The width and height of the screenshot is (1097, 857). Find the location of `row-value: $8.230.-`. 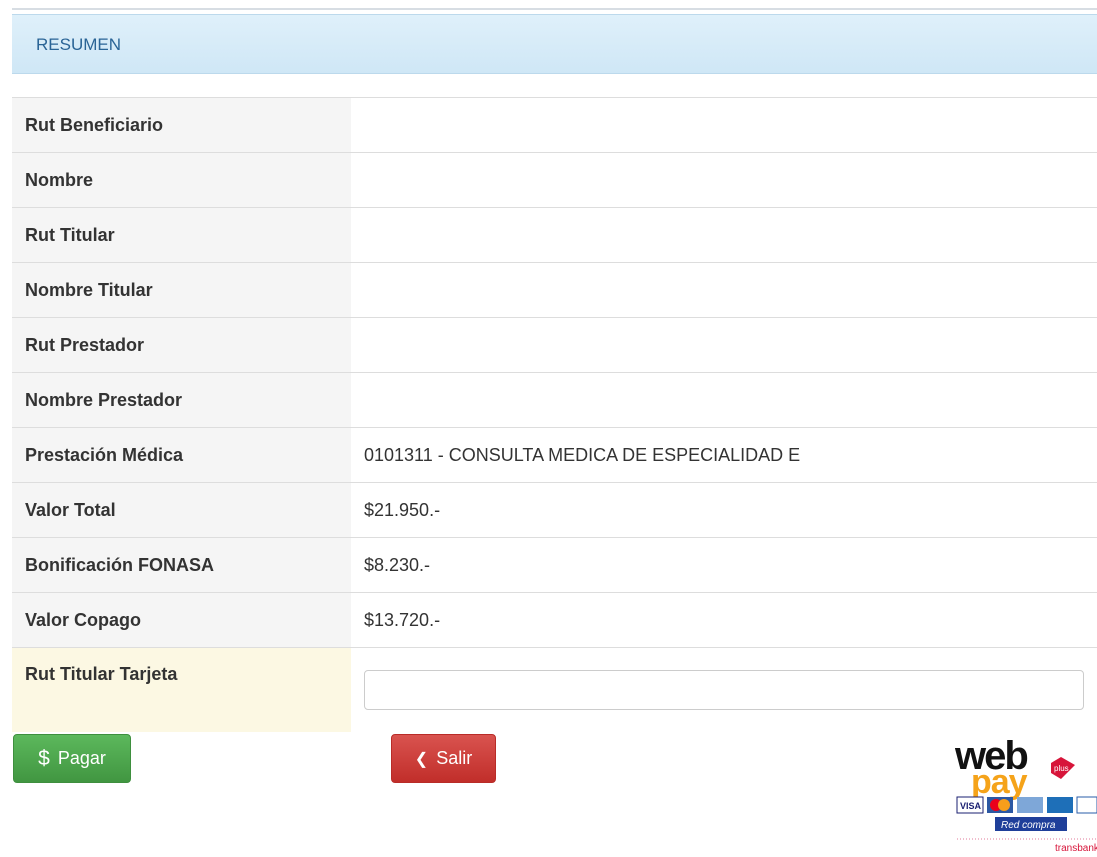

row-value: $8.230.- is located at coordinates (724, 565).